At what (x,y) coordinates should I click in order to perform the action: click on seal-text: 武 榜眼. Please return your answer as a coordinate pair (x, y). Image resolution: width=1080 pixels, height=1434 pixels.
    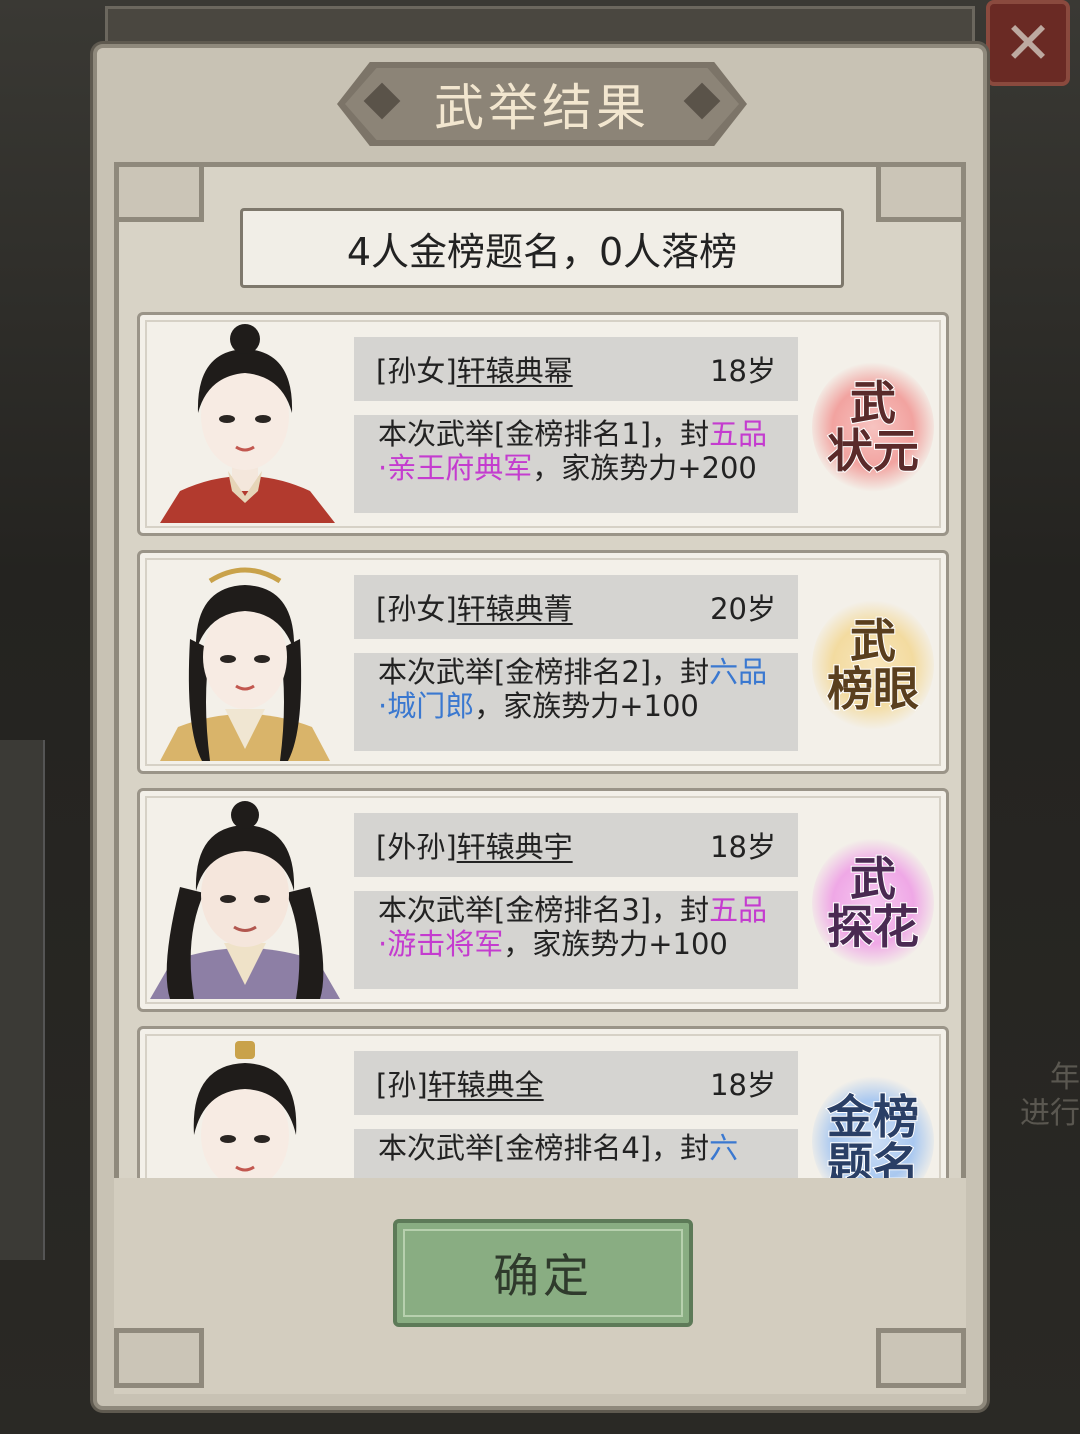
    Looking at the image, I should click on (873, 665).